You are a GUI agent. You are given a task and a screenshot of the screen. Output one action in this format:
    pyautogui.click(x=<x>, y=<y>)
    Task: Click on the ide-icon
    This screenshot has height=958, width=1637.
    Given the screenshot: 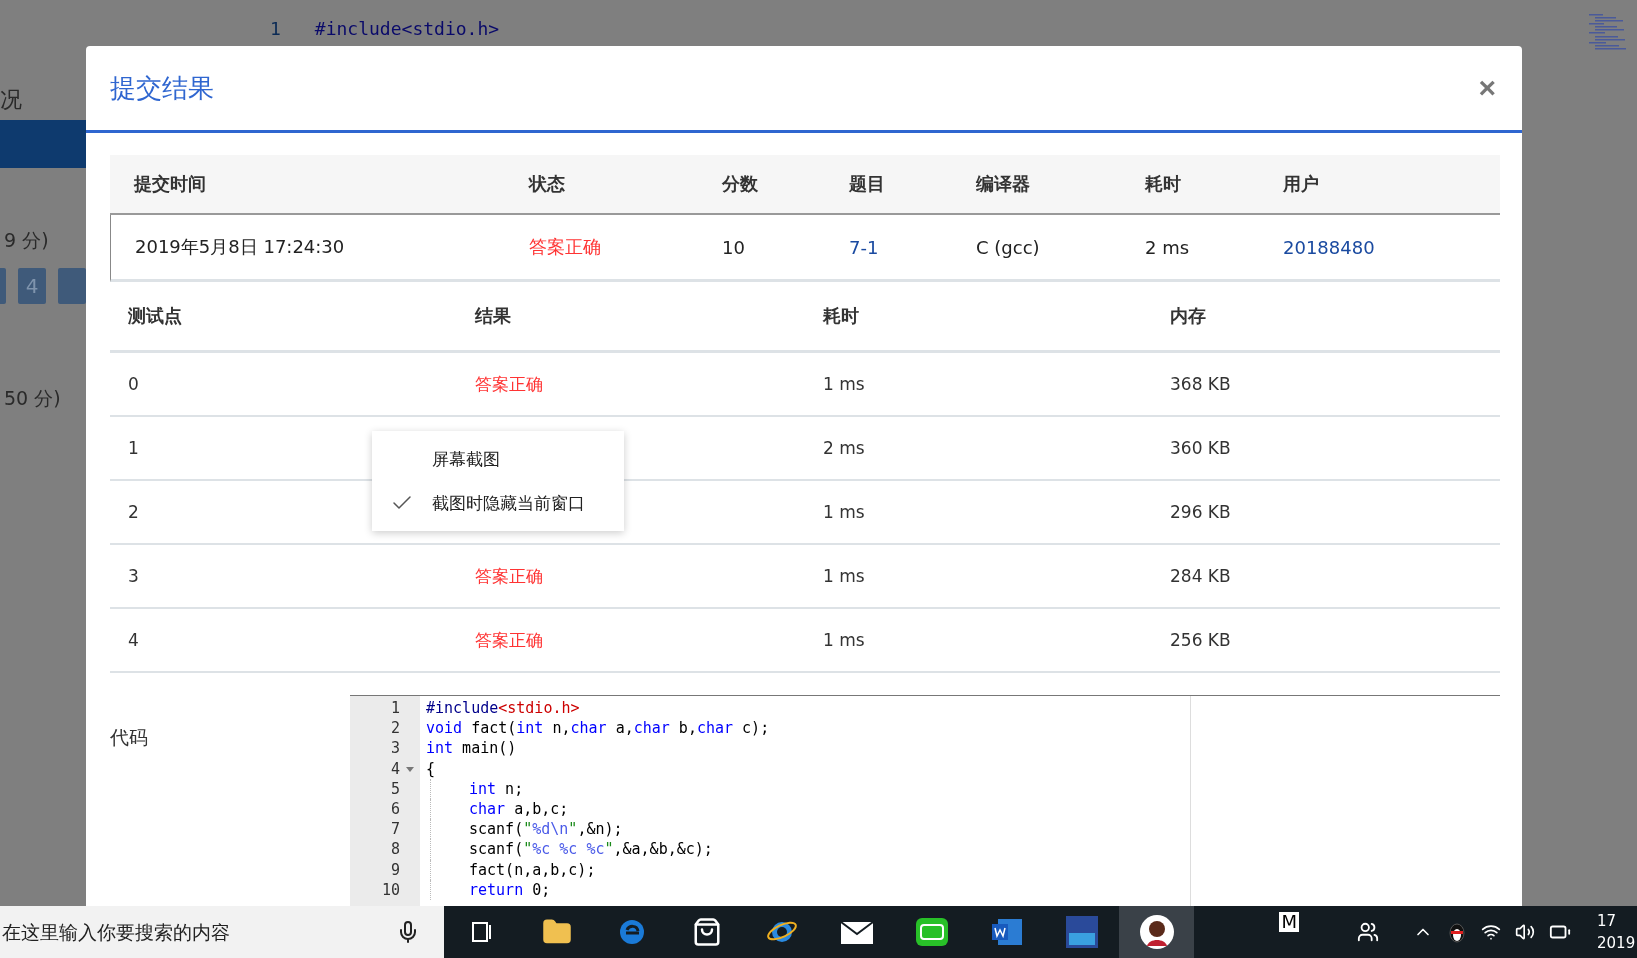 What is the action you would take?
    pyautogui.click(x=1081, y=932)
    